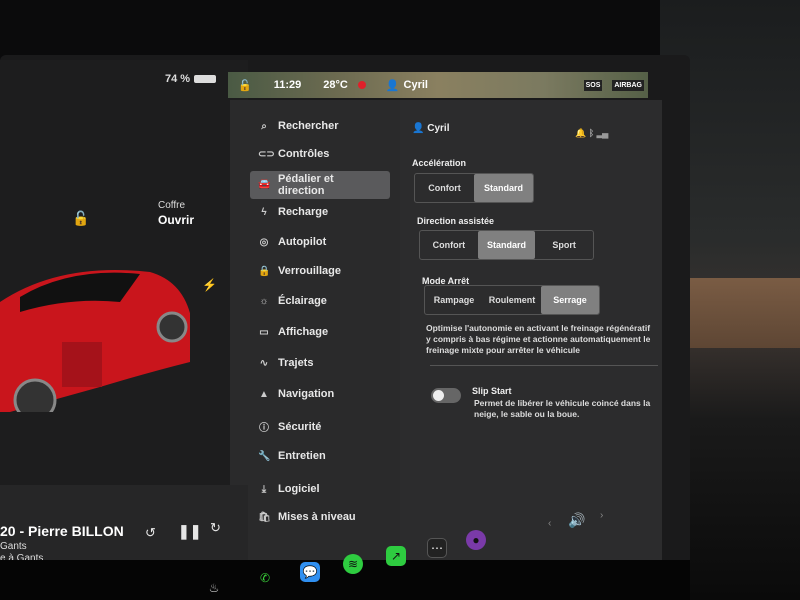 The image size is (800, 600). What do you see at coordinates (189, 531) in the screenshot?
I see `pause-icon: ❚❚` at bounding box center [189, 531].